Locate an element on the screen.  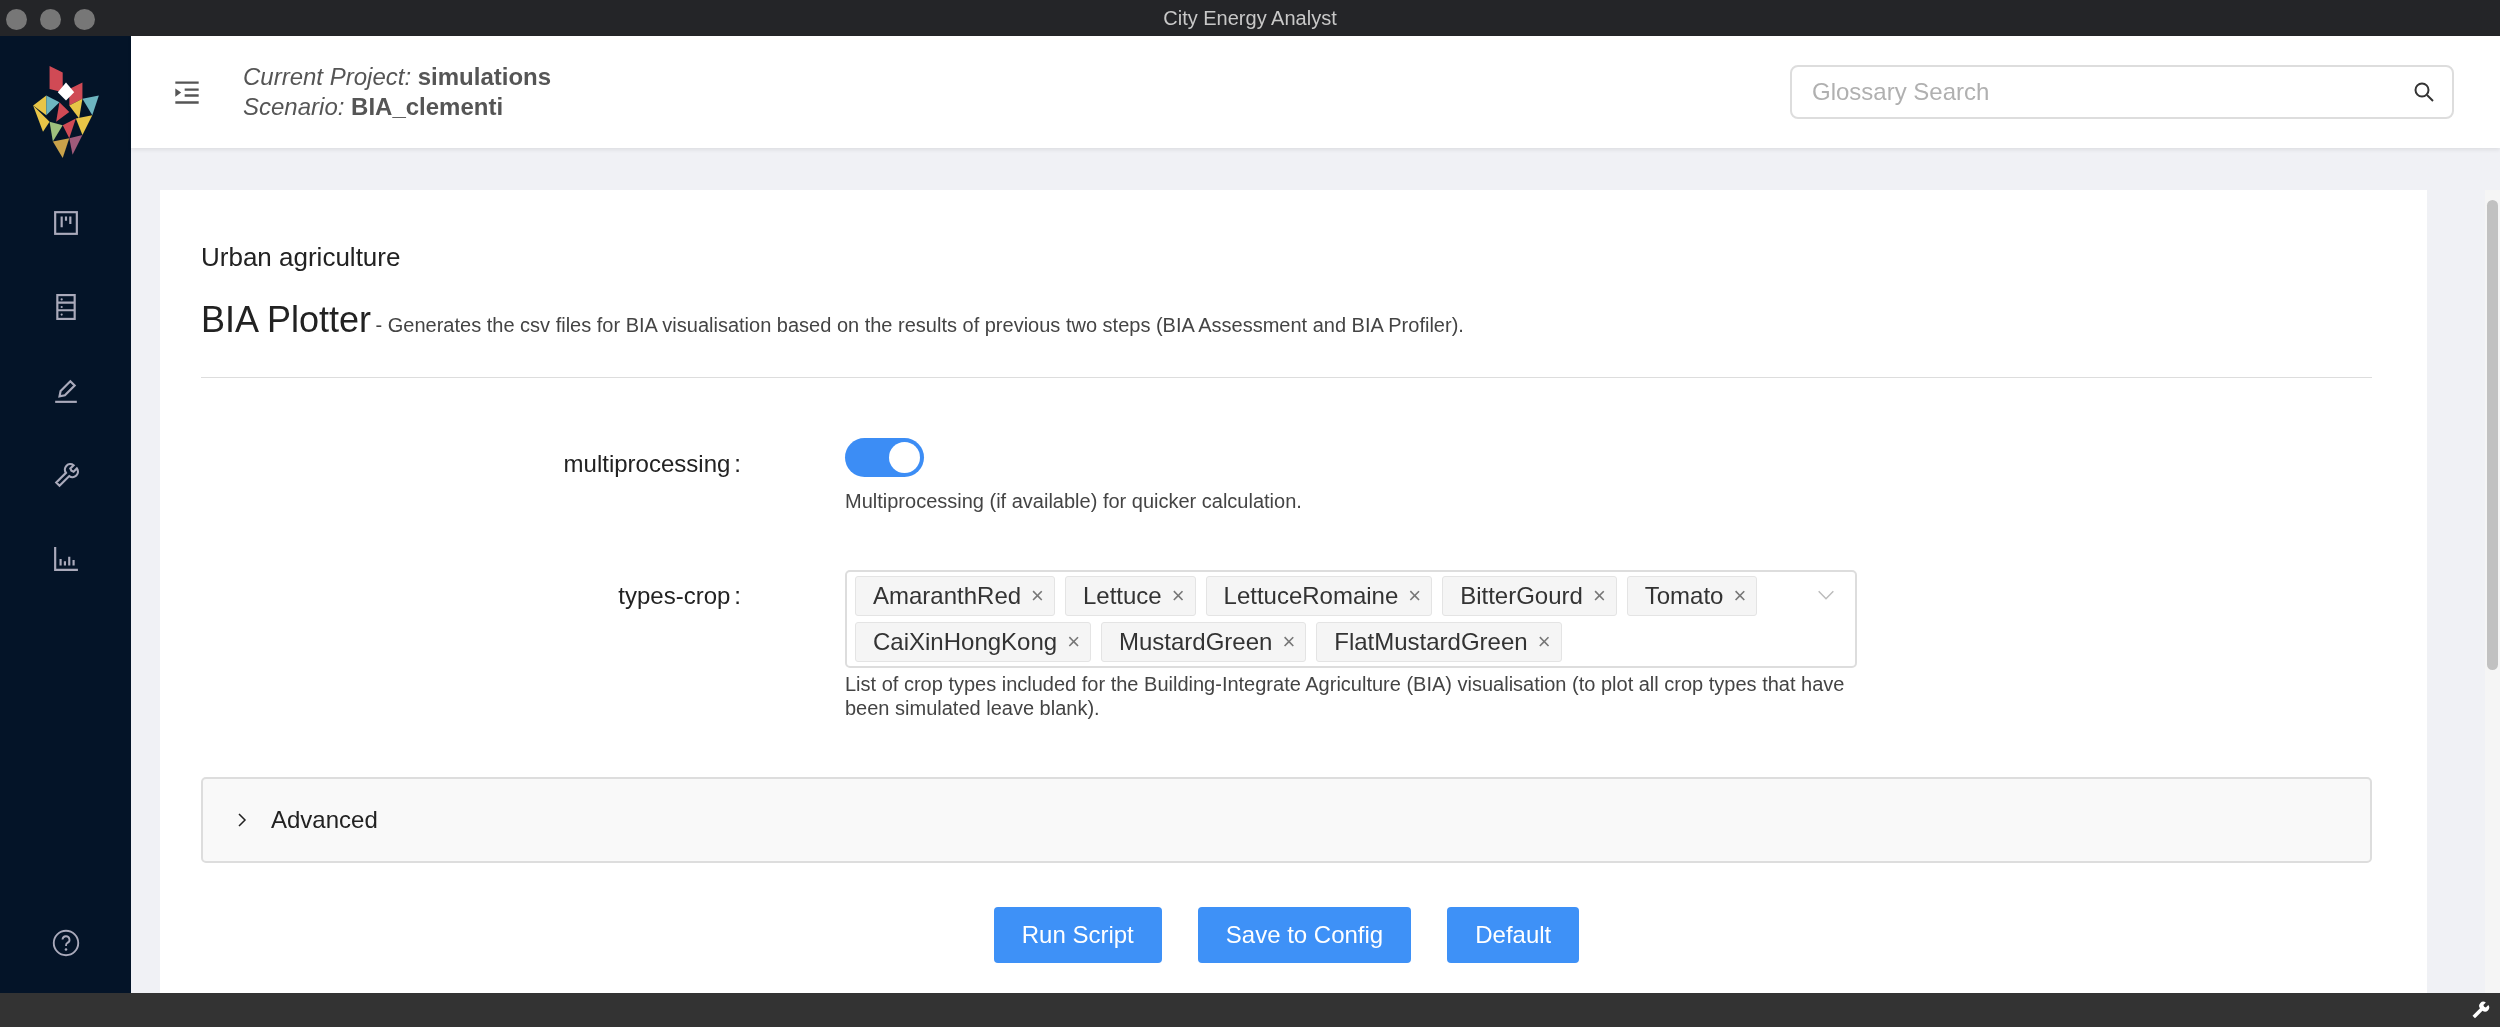
bar-chart-icon is located at coordinates (65, 559).